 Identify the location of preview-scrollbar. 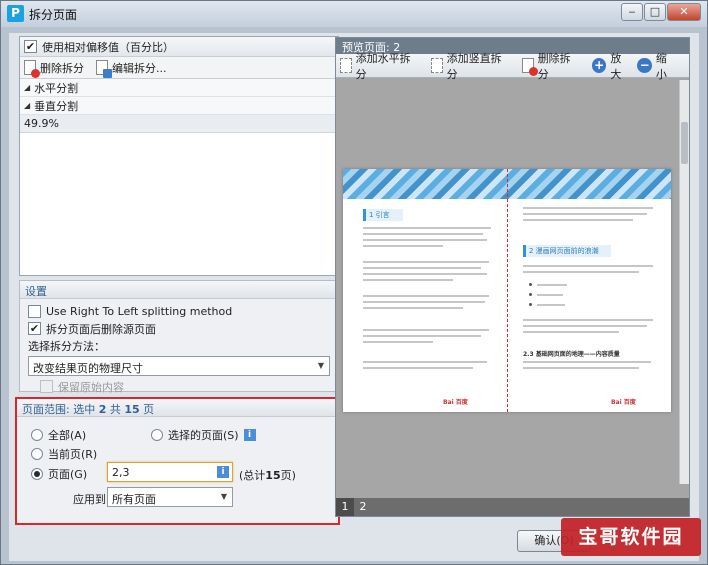
(684, 282).